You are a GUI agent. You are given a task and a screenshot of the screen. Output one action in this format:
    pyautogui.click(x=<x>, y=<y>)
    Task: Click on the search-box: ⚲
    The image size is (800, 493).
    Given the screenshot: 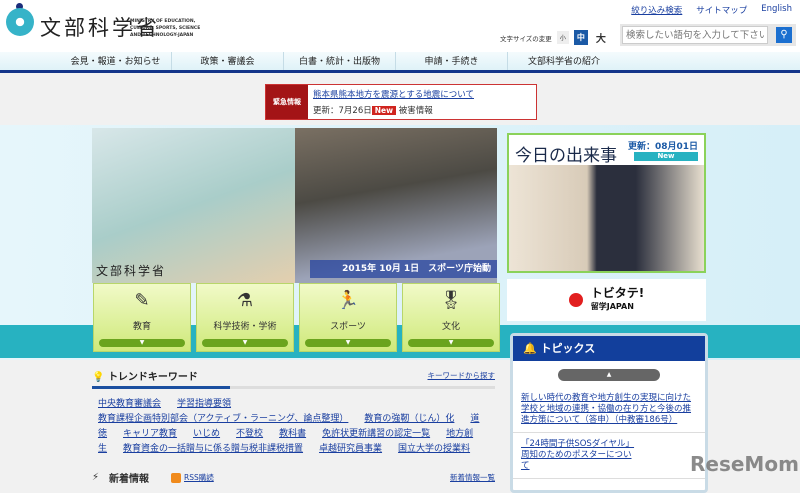 What is the action you would take?
    pyautogui.click(x=708, y=35)
    